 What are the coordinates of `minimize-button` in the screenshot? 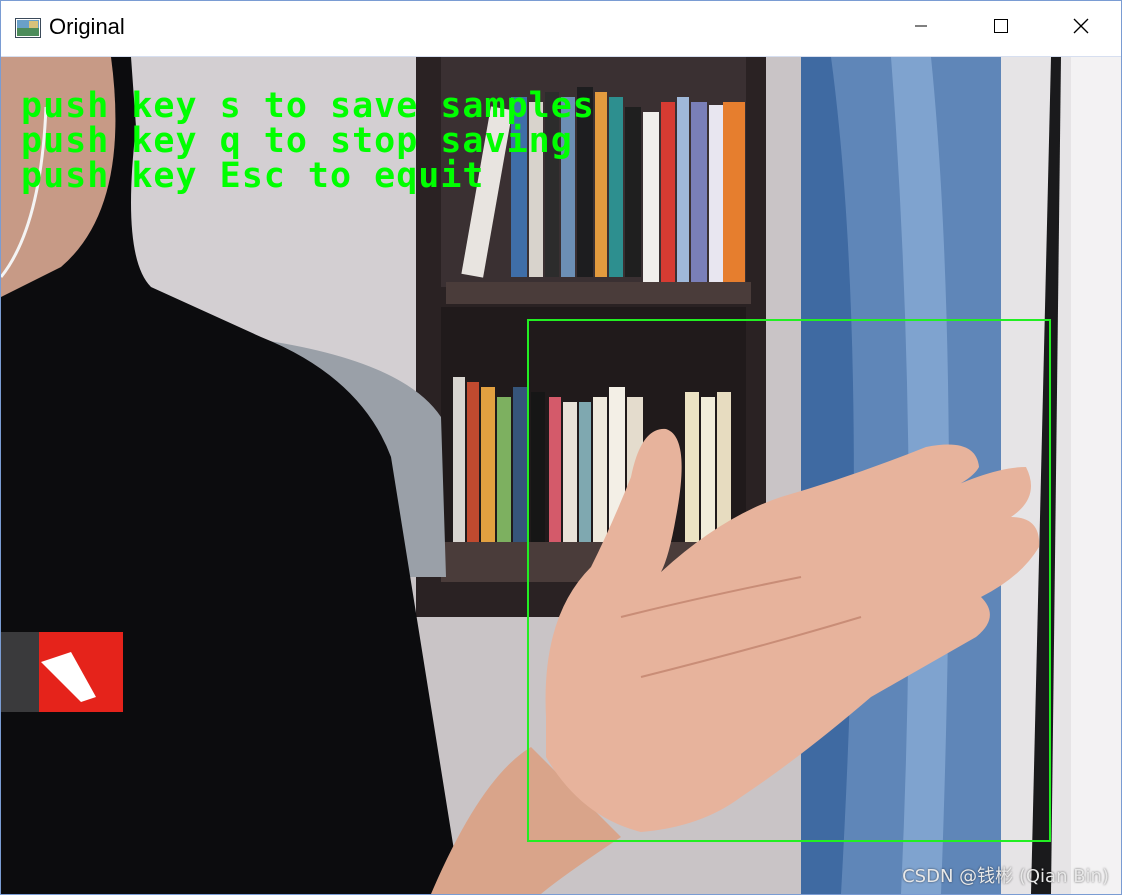 It's located at (921, 28).